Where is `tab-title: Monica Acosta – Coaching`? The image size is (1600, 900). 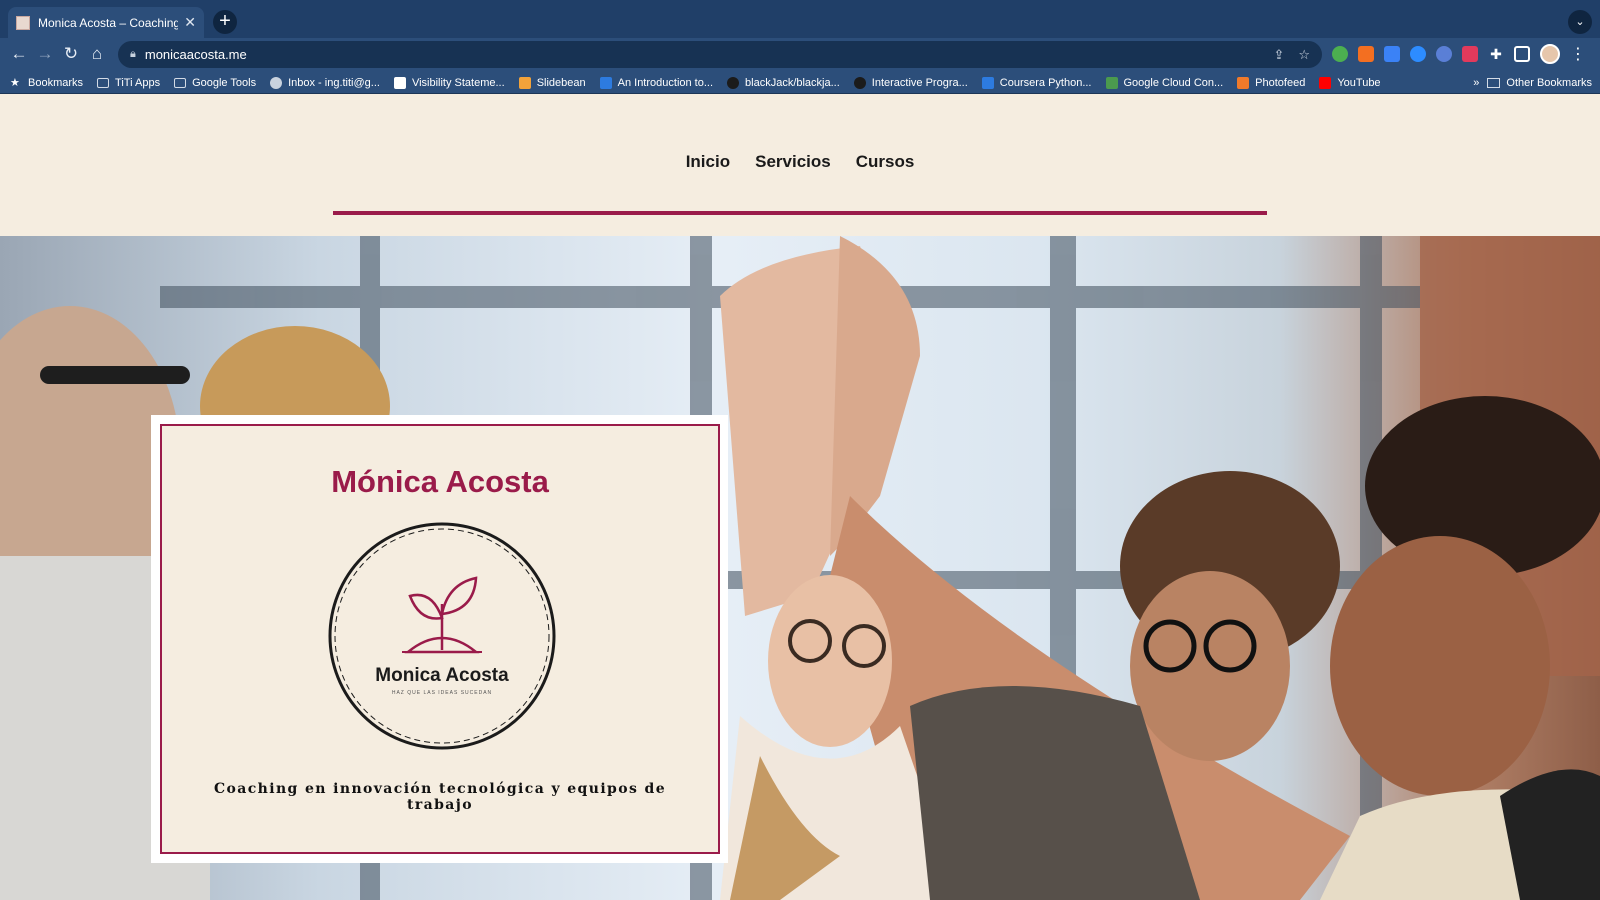 tab-title: Monica Acosta – Coaching is located at coordinates (108, 22).